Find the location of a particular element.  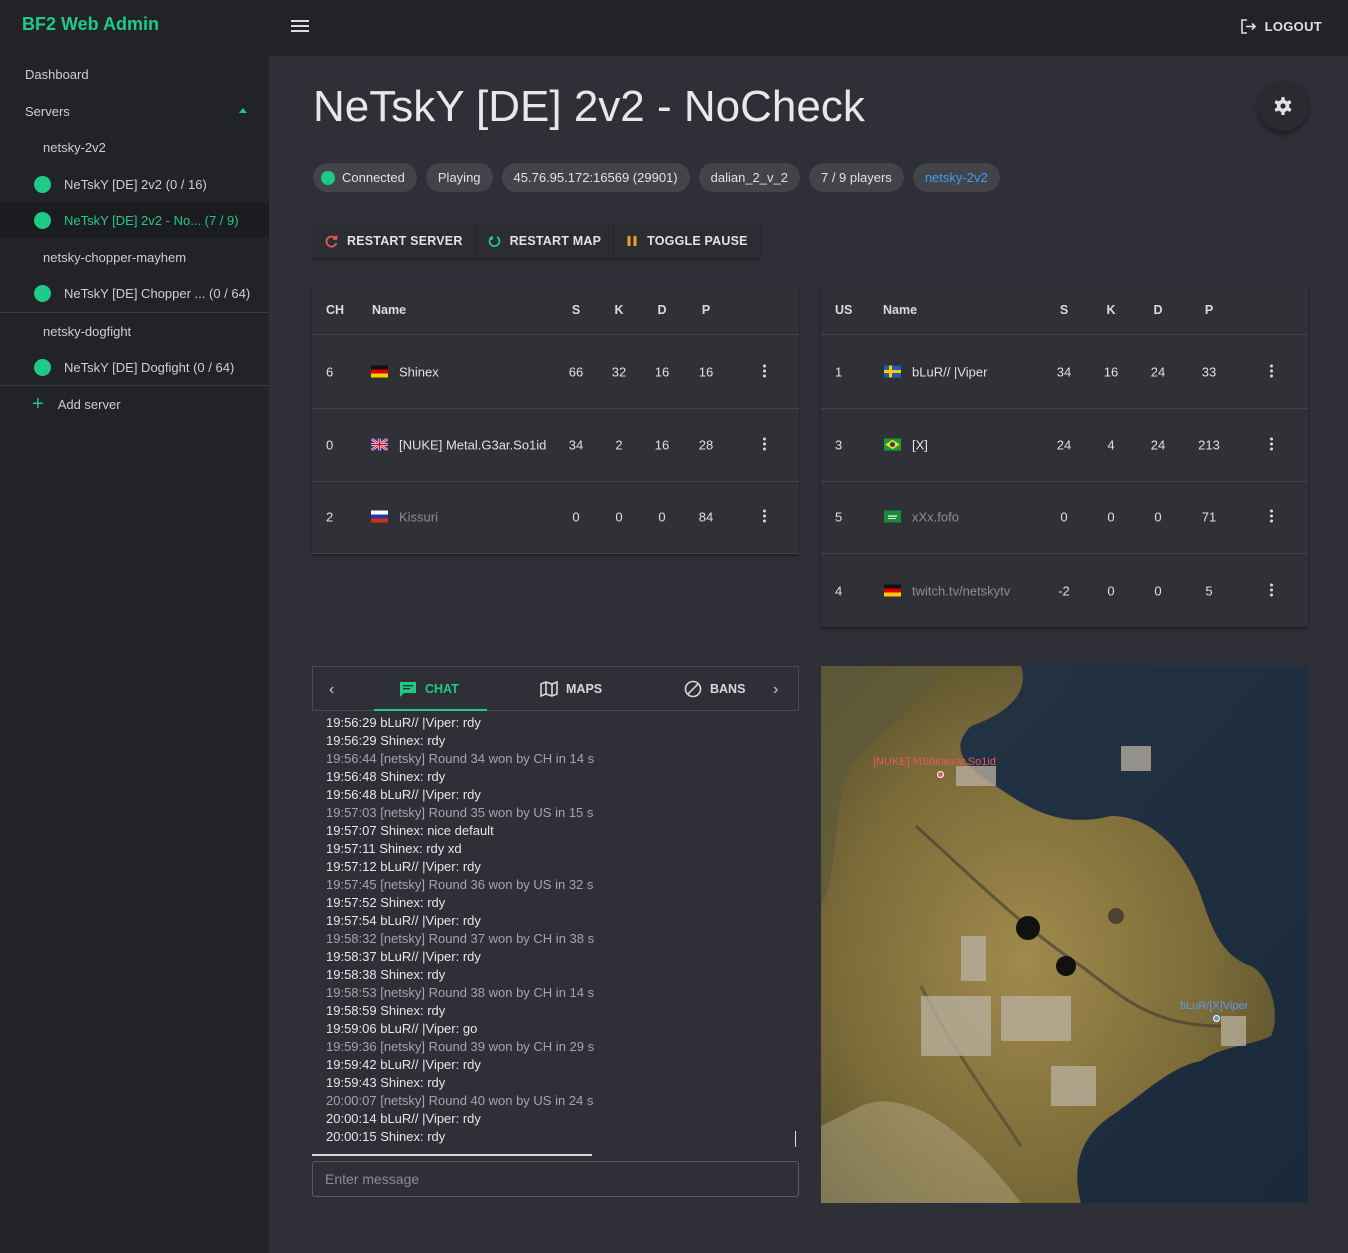

brand-title: BF2 Web Admin is located at coordinates (90, 24).